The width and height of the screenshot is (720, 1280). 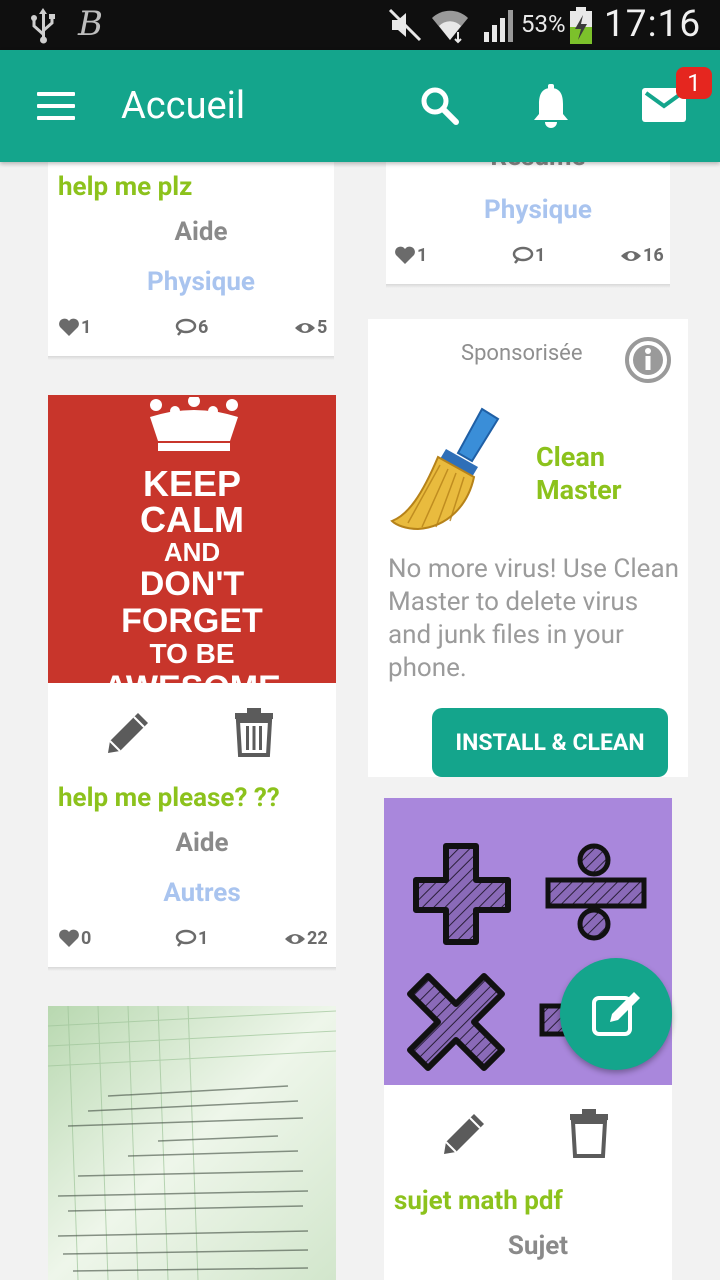 I want to click on clean-master-logo-icon, so click(x=445, y=469).